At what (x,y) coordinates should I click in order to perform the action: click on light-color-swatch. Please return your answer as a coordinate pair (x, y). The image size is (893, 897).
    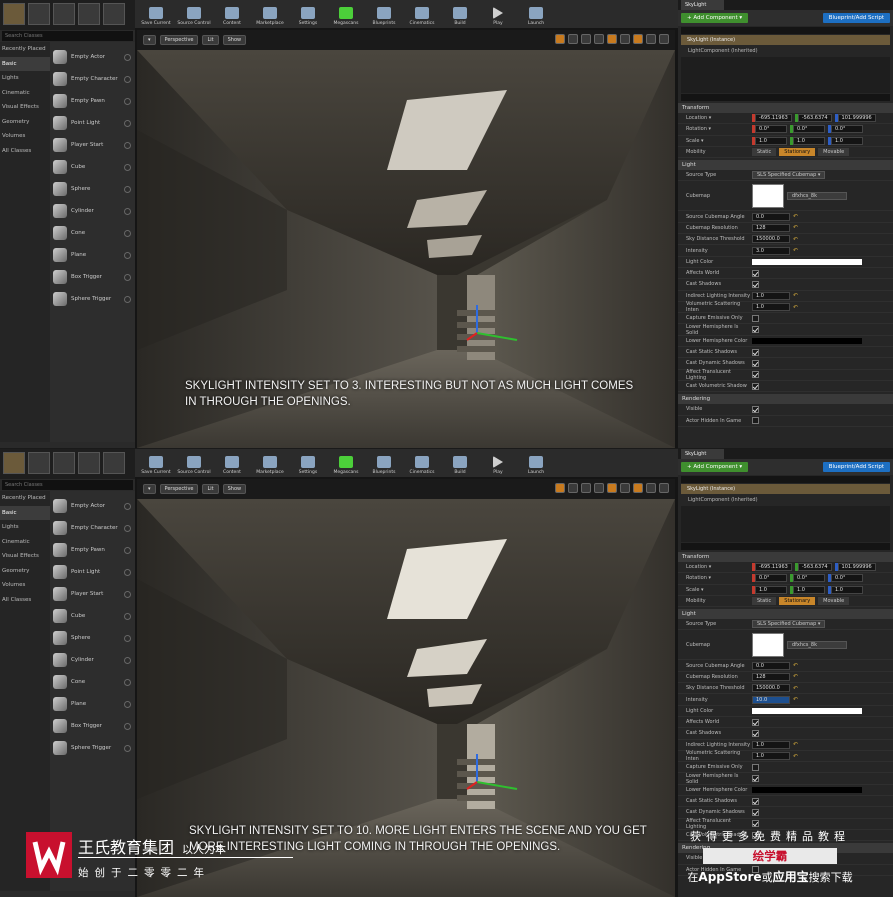
    Looking at the image, I should click on (807, 710).